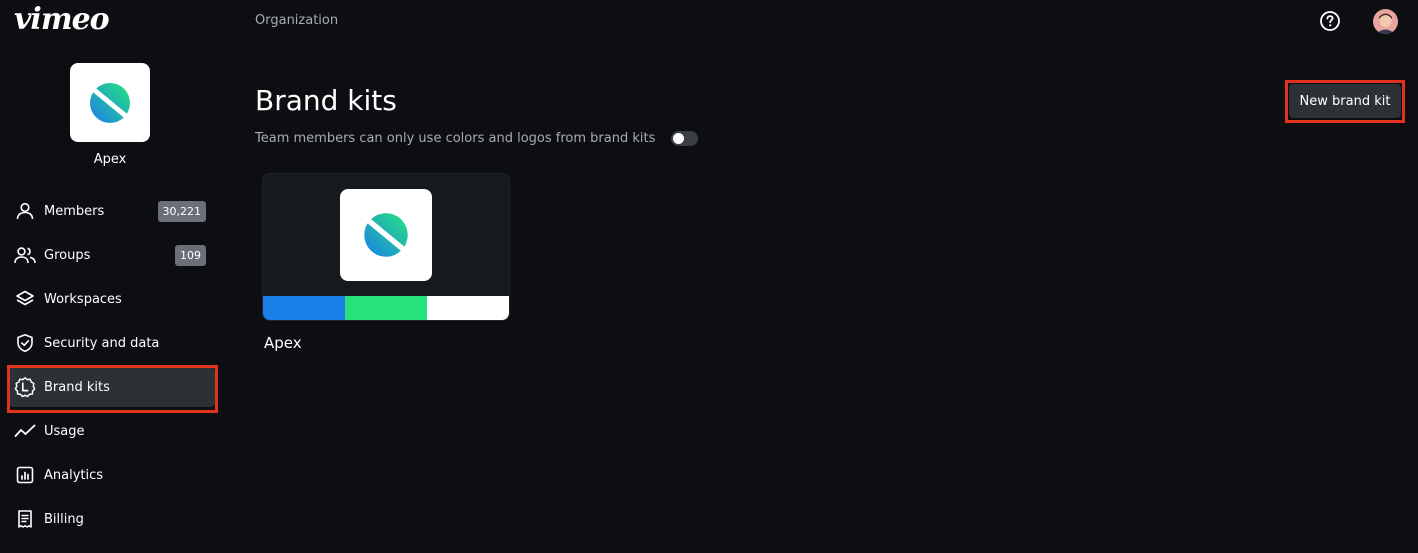 The height and width of the screenshot is (553, 1418). What do you see at coordinates (1345, 101) in the screenshot?
I see `new-brand-kit-button: New brand kit` at bounding box center [1345, 101].